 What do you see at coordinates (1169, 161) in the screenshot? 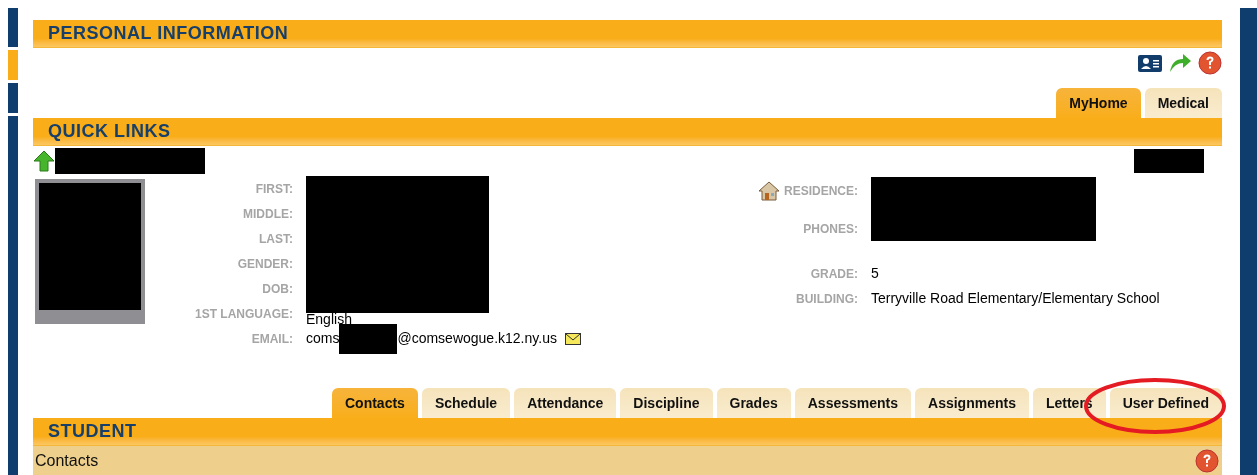
I see `redaction-box` at bounding box center [1169, 161].